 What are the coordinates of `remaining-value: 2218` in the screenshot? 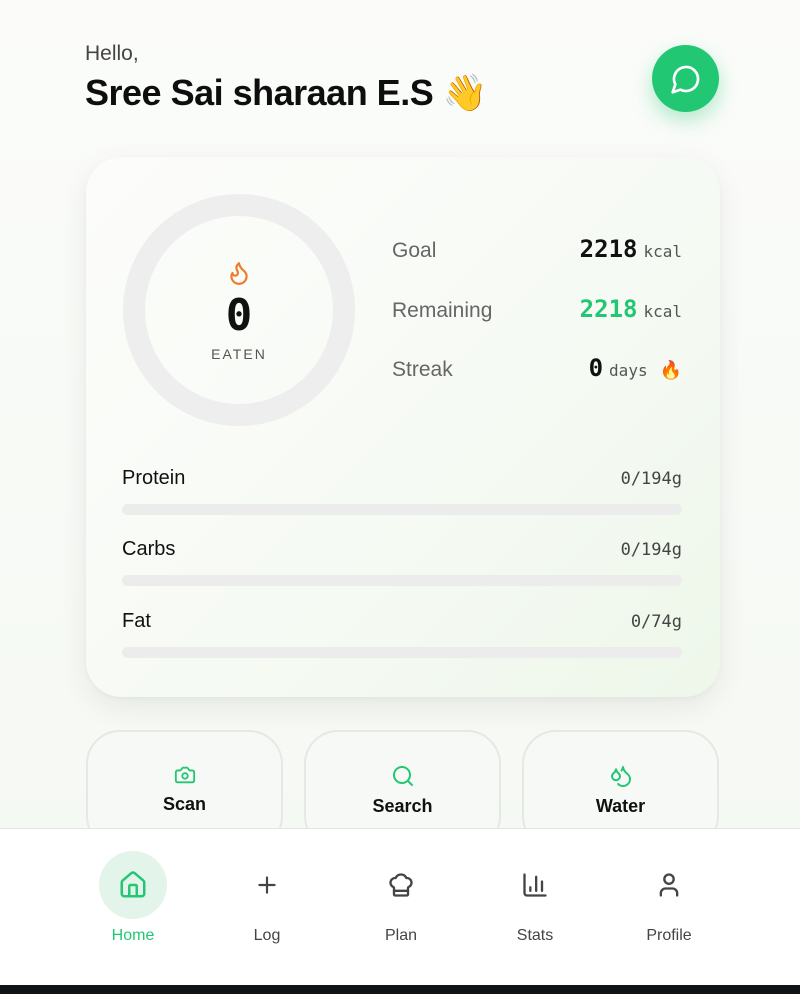 It's located at (608, 309).